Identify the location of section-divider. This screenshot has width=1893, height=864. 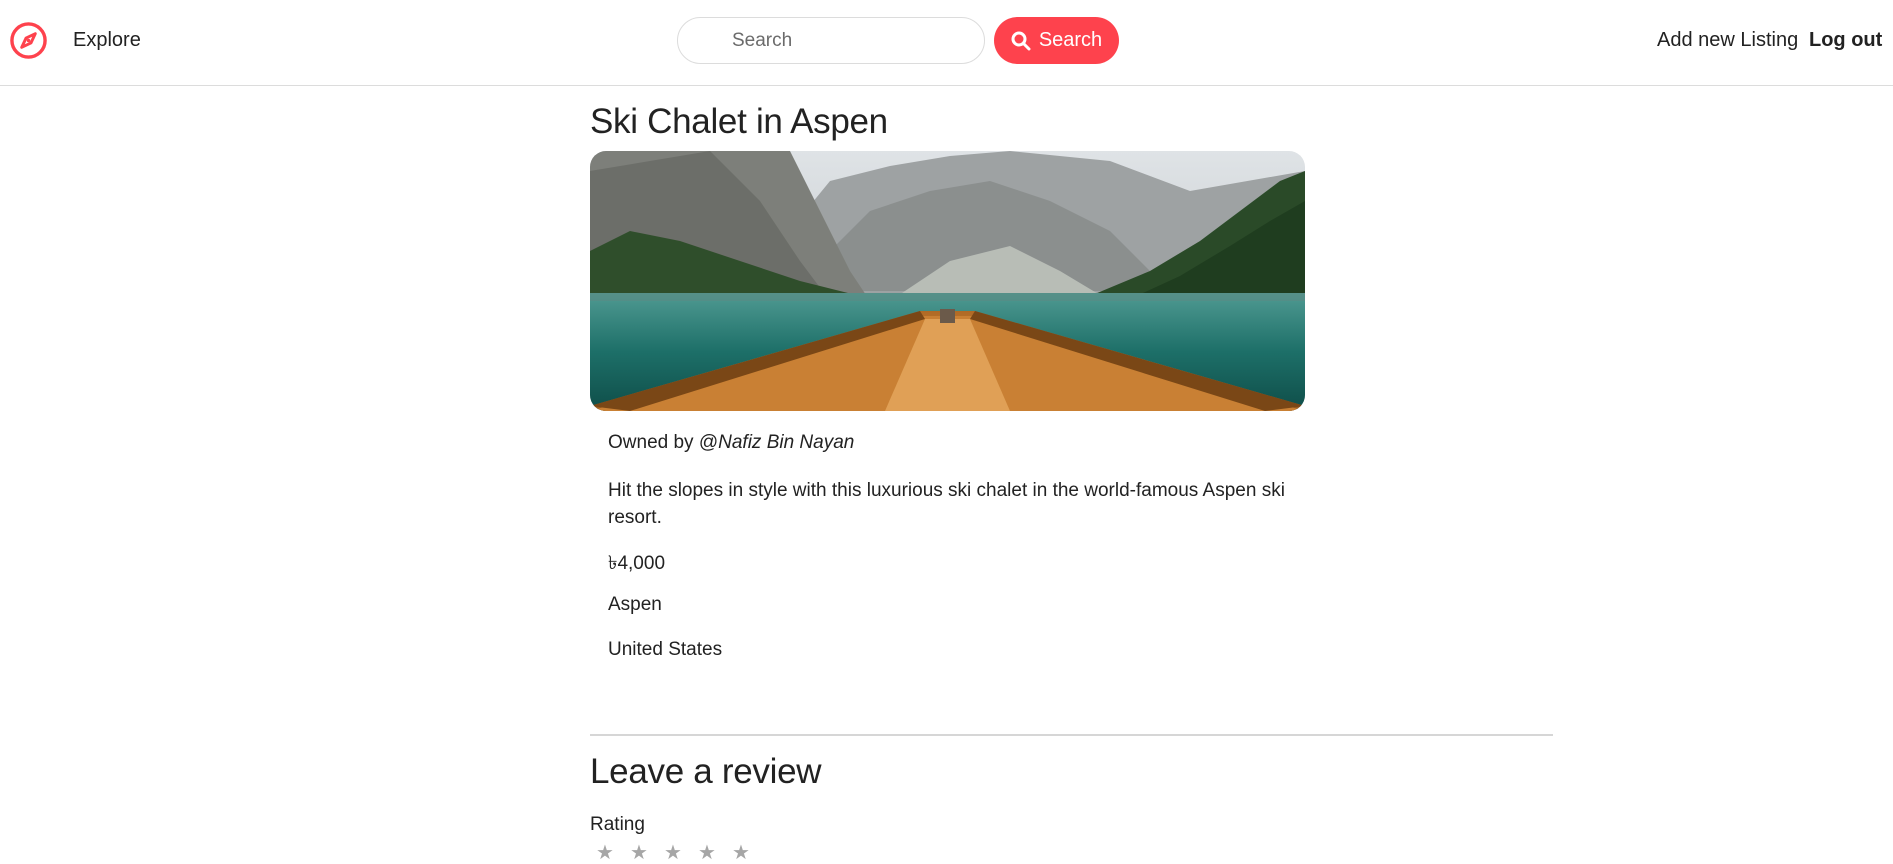
(1071, 735).